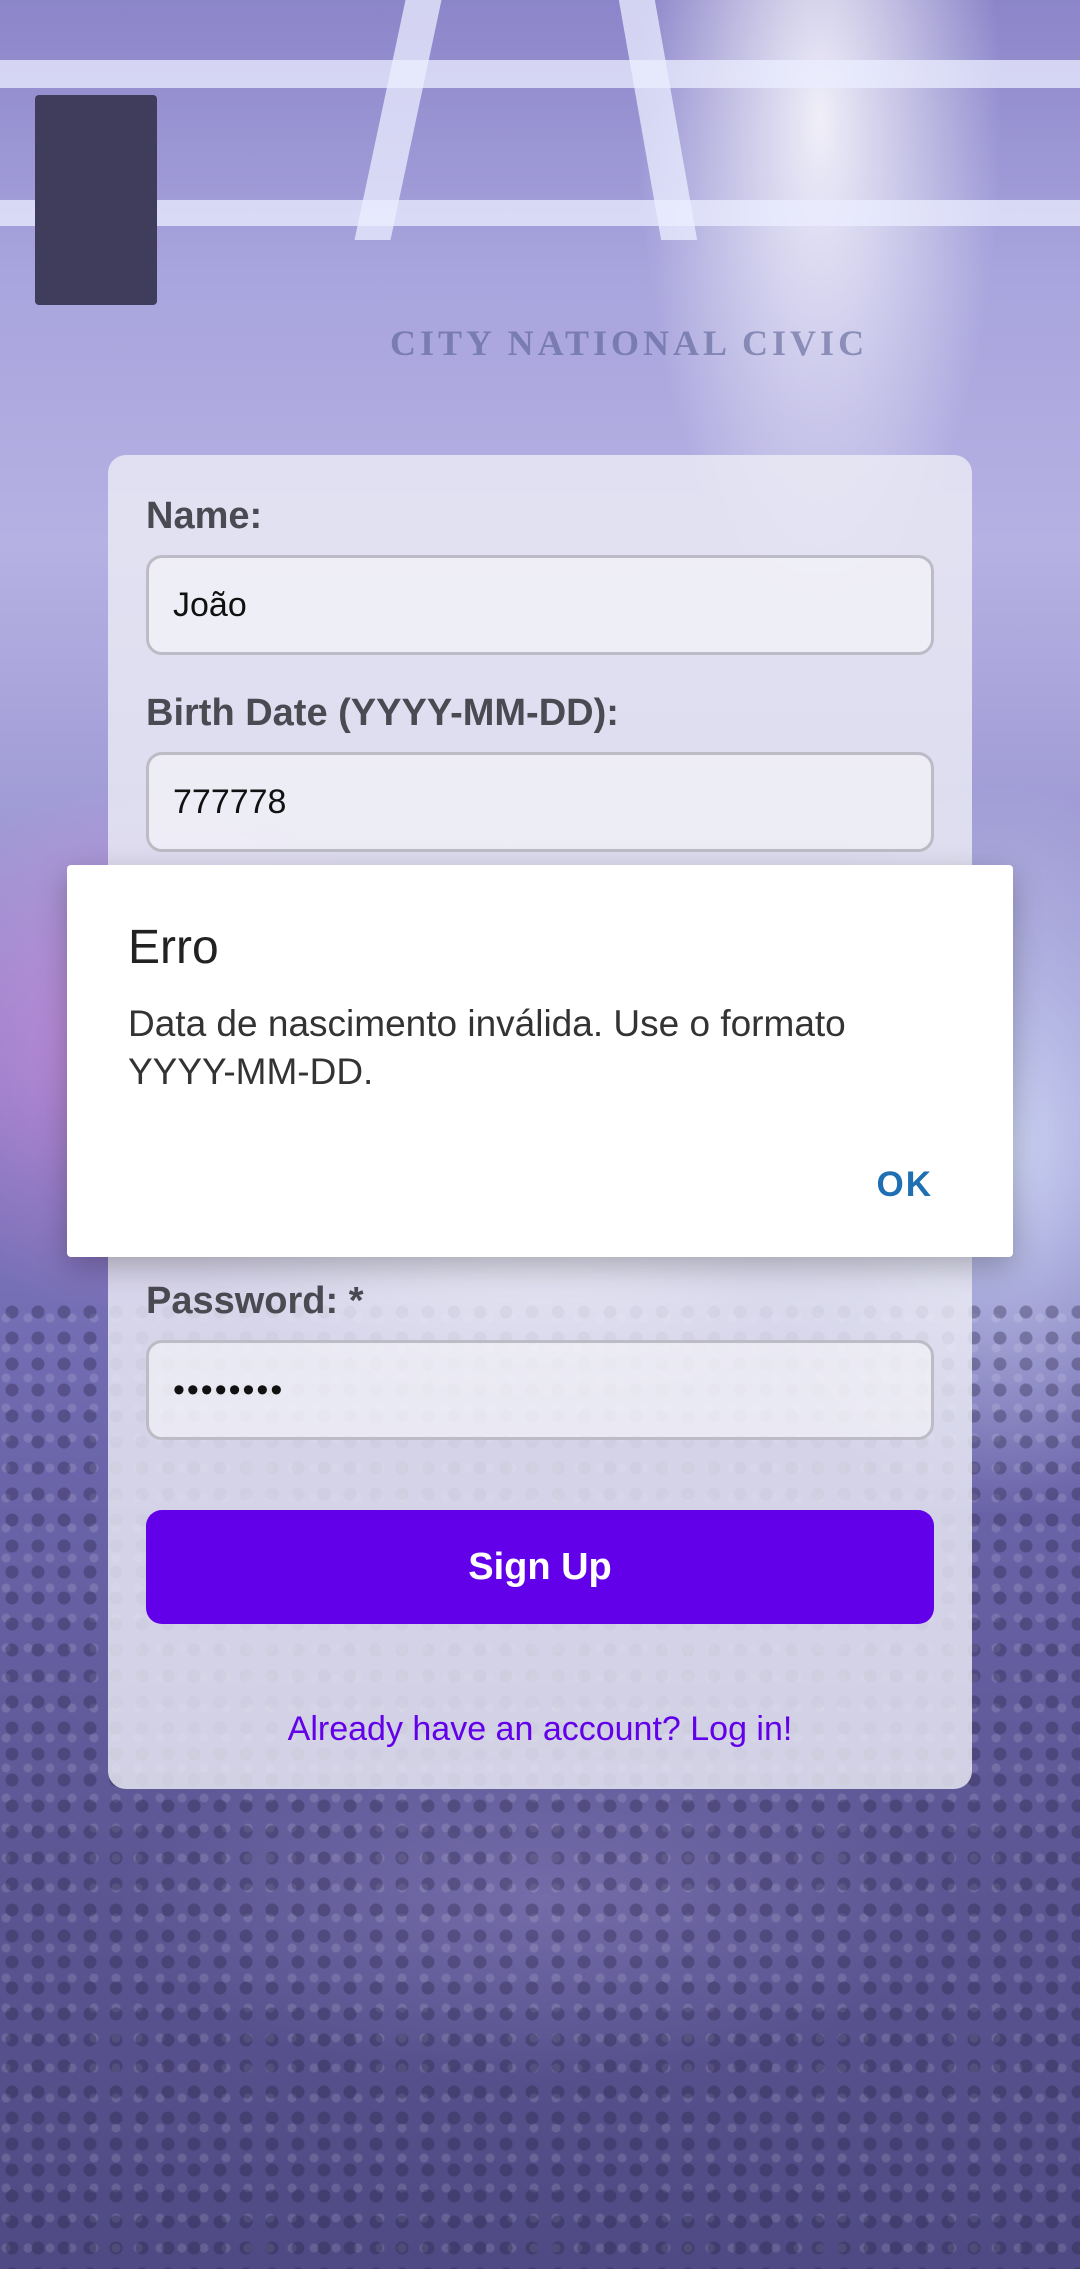  I want to click on name-label: Name:, so click(204, 516).